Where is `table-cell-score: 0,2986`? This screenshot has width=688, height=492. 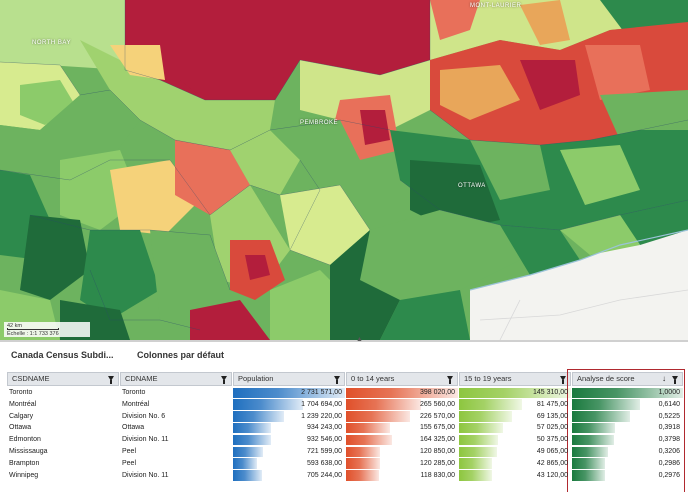
table-cell-score: 0,2986 is located at coordinates (627, 464).